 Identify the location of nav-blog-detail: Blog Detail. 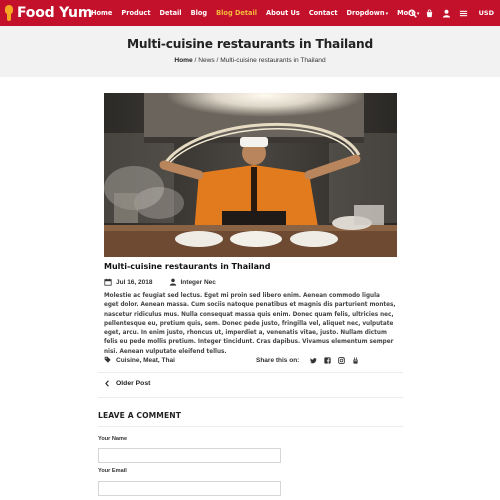
(236, 13).